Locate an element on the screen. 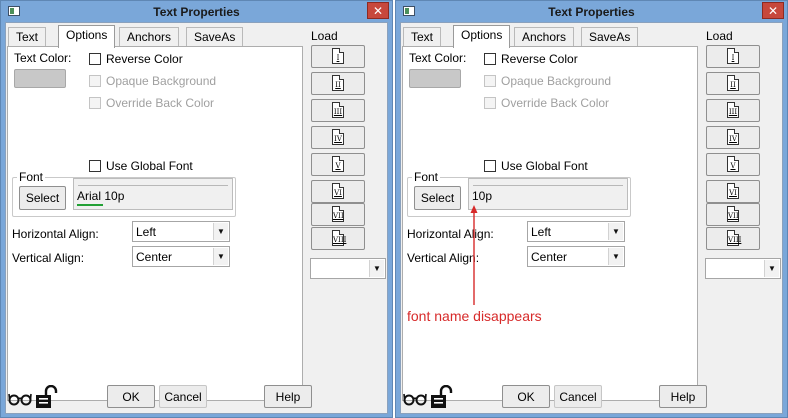 The width and height of the screenshot is (788, 418). font-group: Font Select Arial 10p is located at coordinates (124, 193).